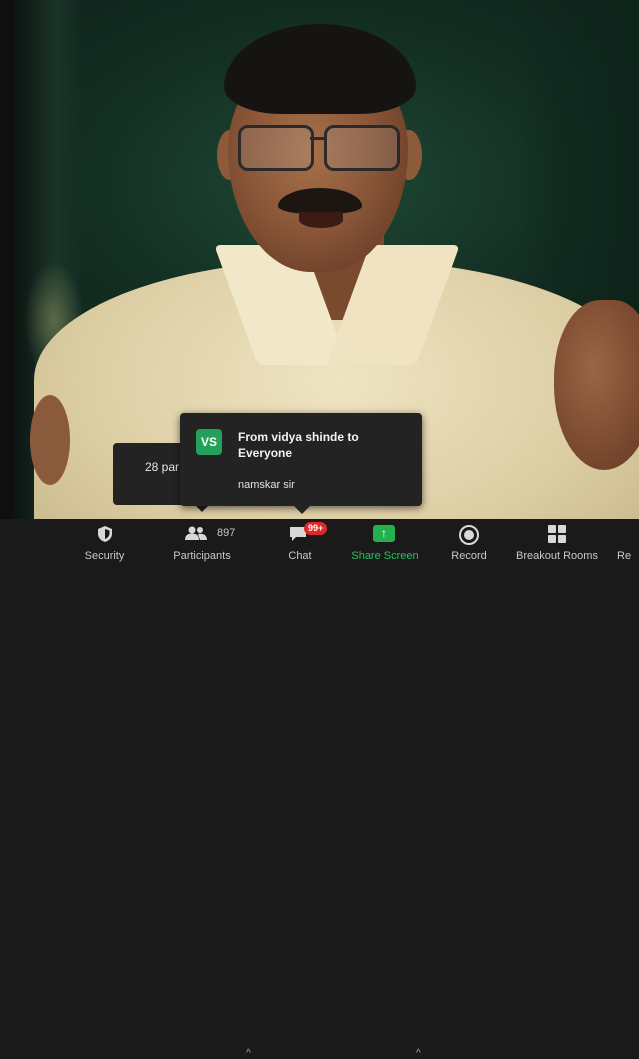  What do you see at coordinates (266, 485) in the screenshot?
I see `chat-message-text: namskar sir` at bounding box center [266, 485].